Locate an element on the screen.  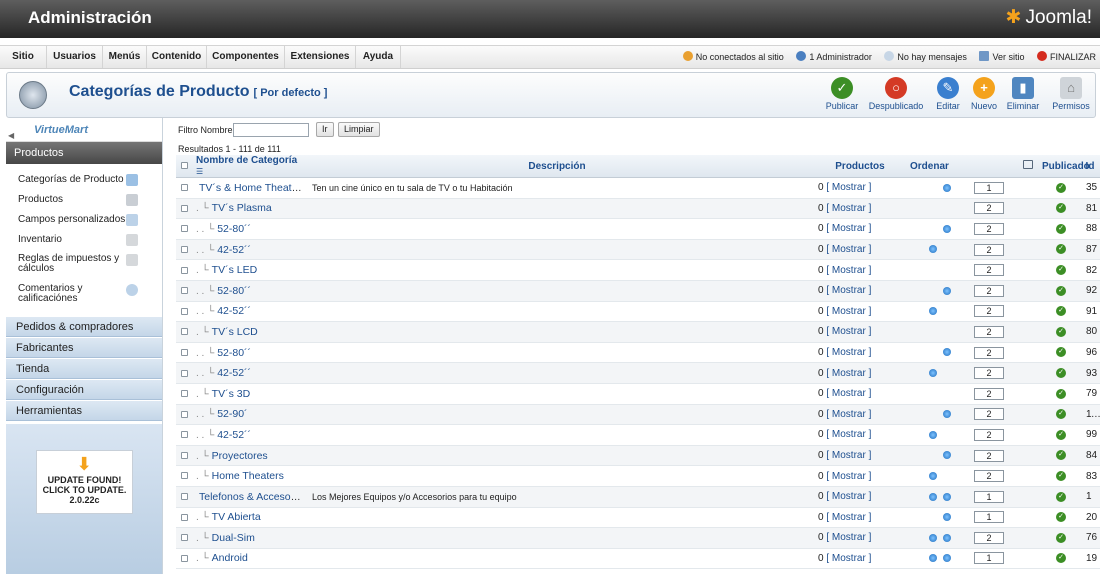
col-header-published: Publicado is located at coordinates (1066, 166).